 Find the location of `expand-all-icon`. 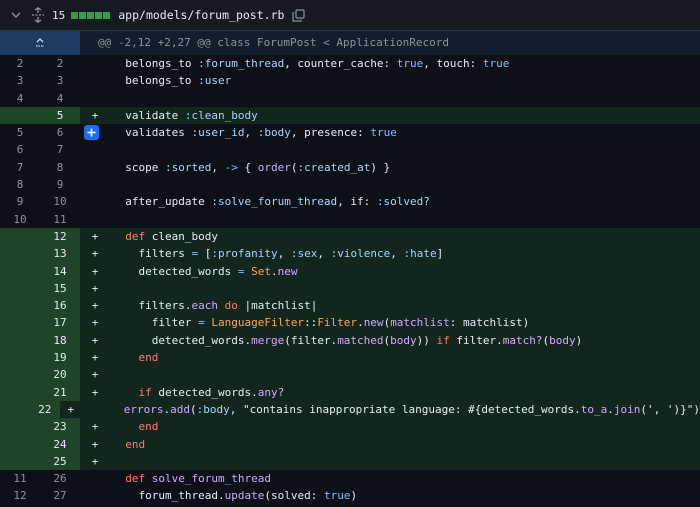

expand-all-icon is located at coordinates (38, 15).